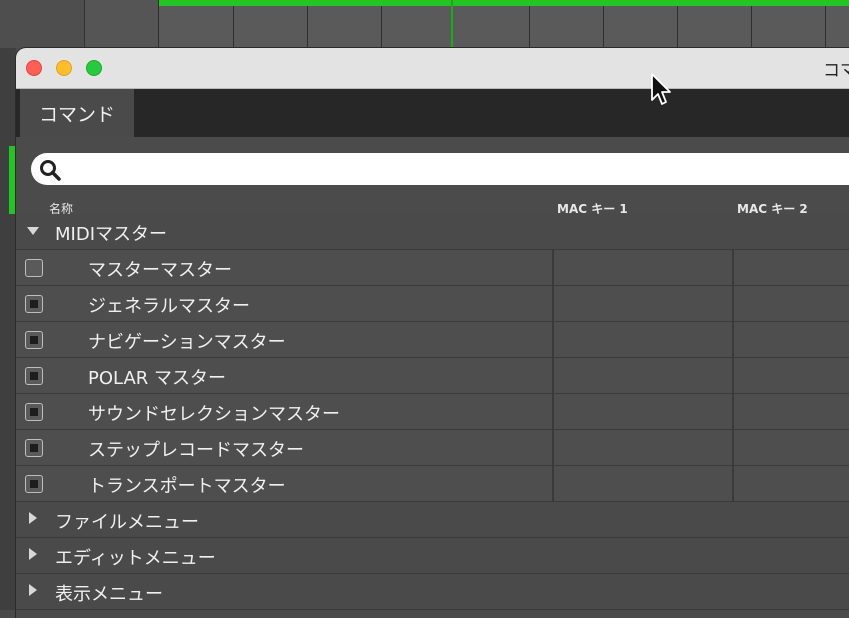 The height and width of the screenshot is (618, 849). What do you see at coordinates (836, 71) in the screenshot?
I see `window-title: コマ` at bounding box center [836, 71].